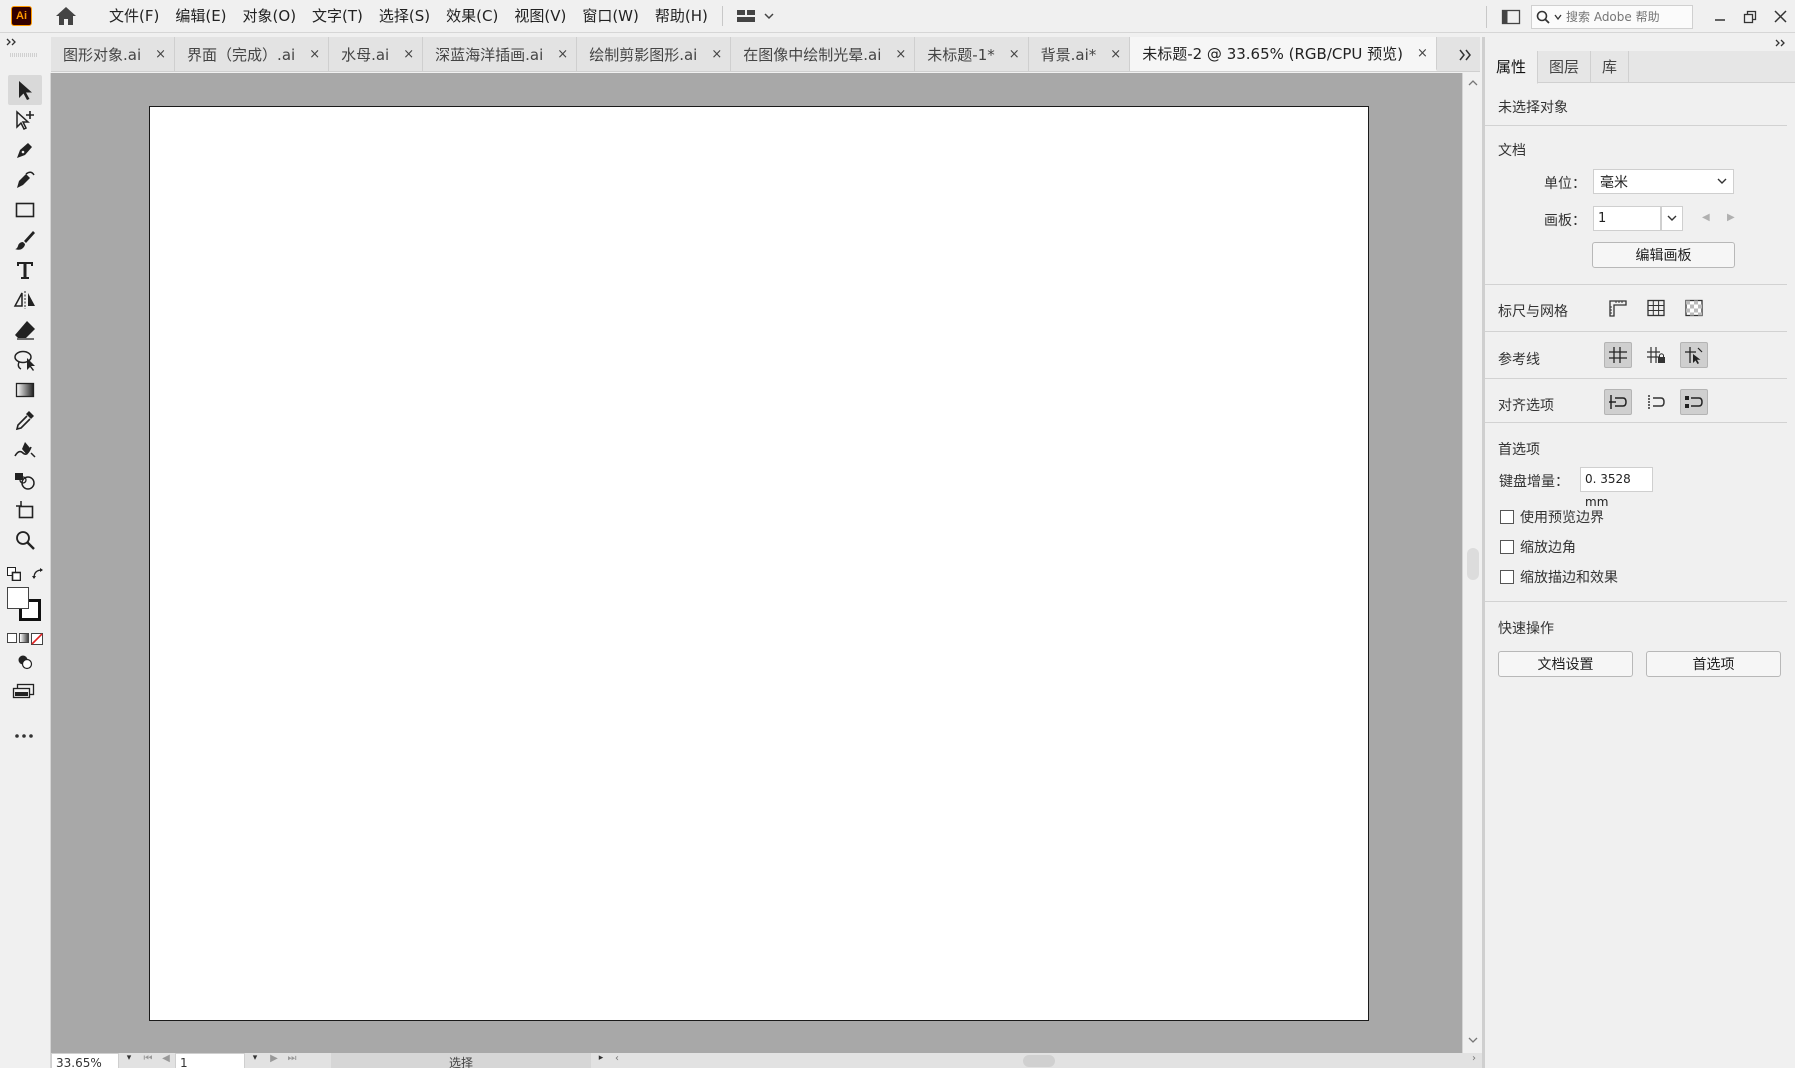 The image size is (1795, 1068). What do you see at coordinates (129, 1060) in the screenshot?
I see `zoom-dropdown-icon: ▾` at bounding box center [129, 1060].